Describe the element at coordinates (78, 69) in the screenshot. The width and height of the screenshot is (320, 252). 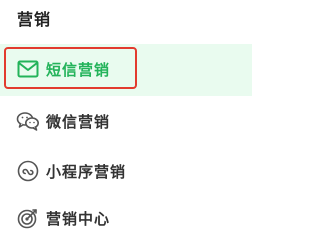
I see `menu-item-label: 短信营销` at that location.